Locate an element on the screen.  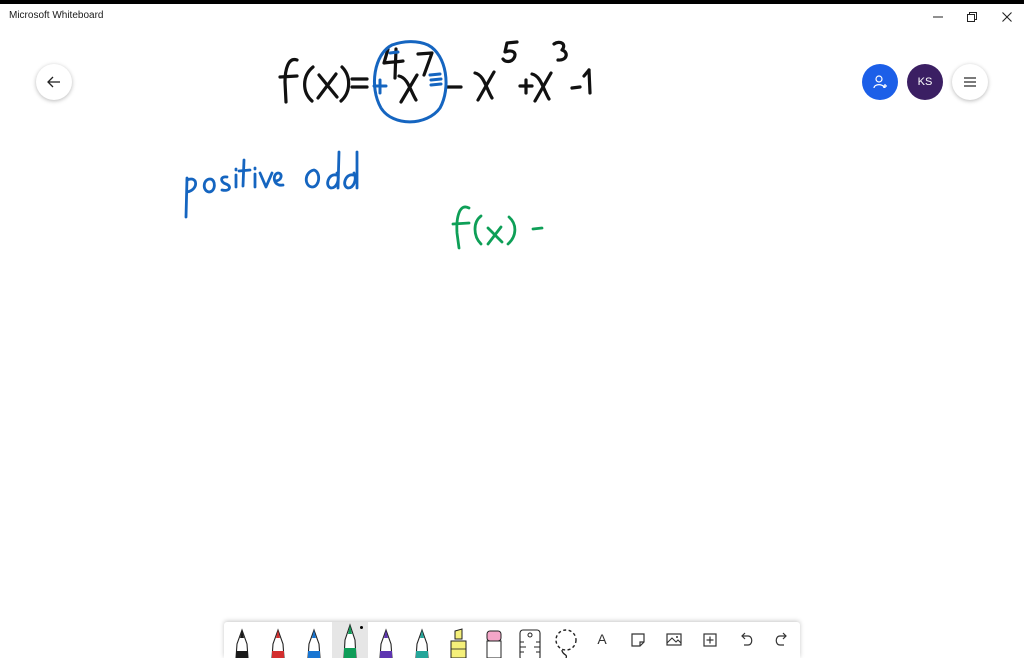
teal-pen-tool is located at coordinates (422, 640).